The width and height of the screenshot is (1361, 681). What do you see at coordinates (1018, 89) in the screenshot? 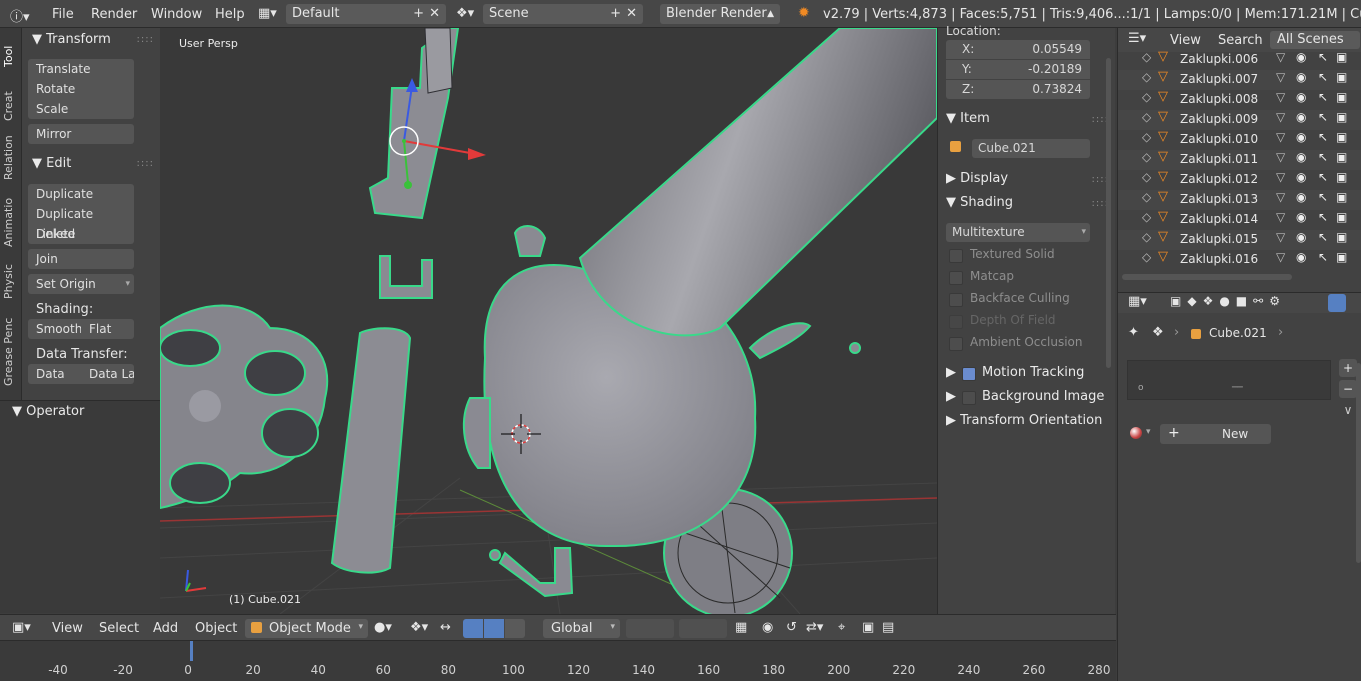
I see `location-z-field: Z: 0.73824` at bounding box center [1018, 89].